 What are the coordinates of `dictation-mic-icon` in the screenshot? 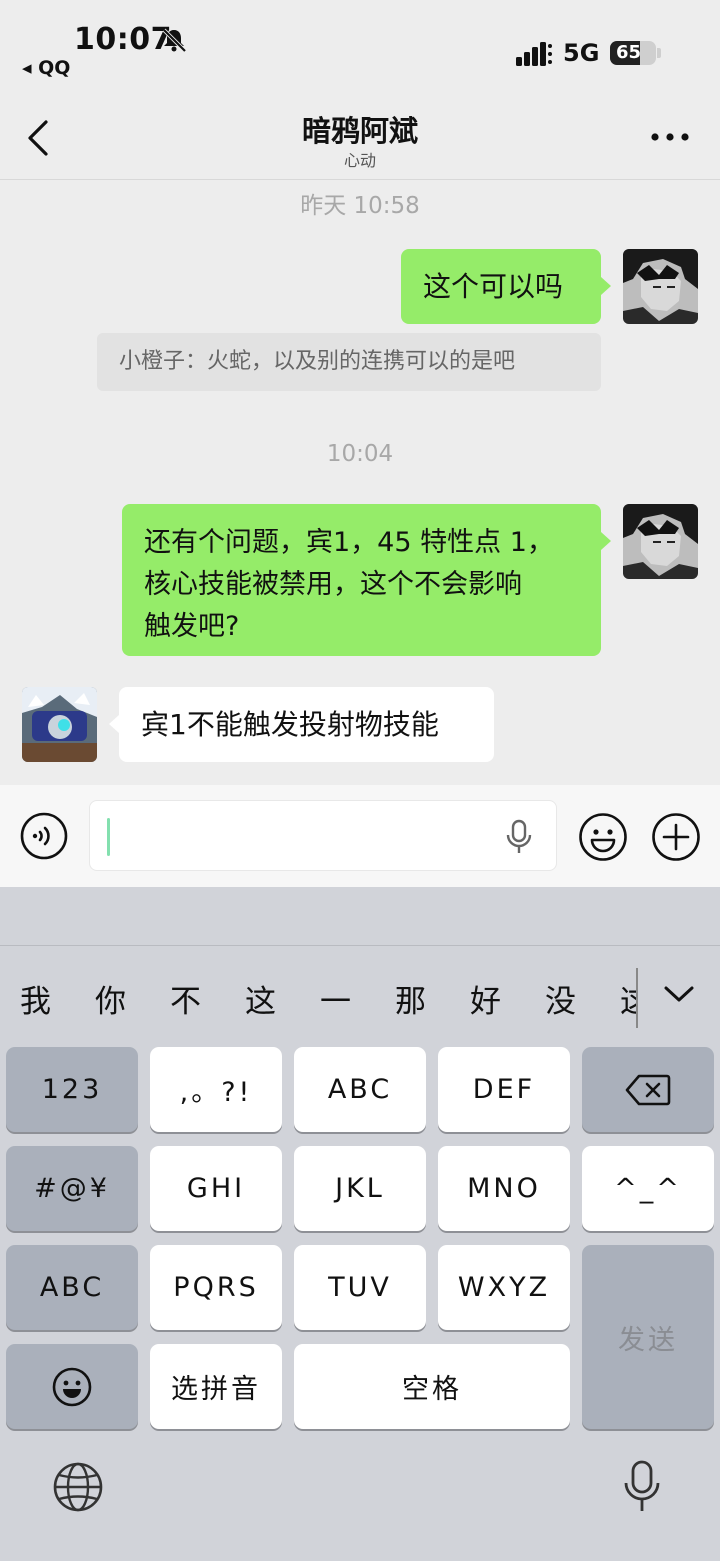 It's located at (519, 837).